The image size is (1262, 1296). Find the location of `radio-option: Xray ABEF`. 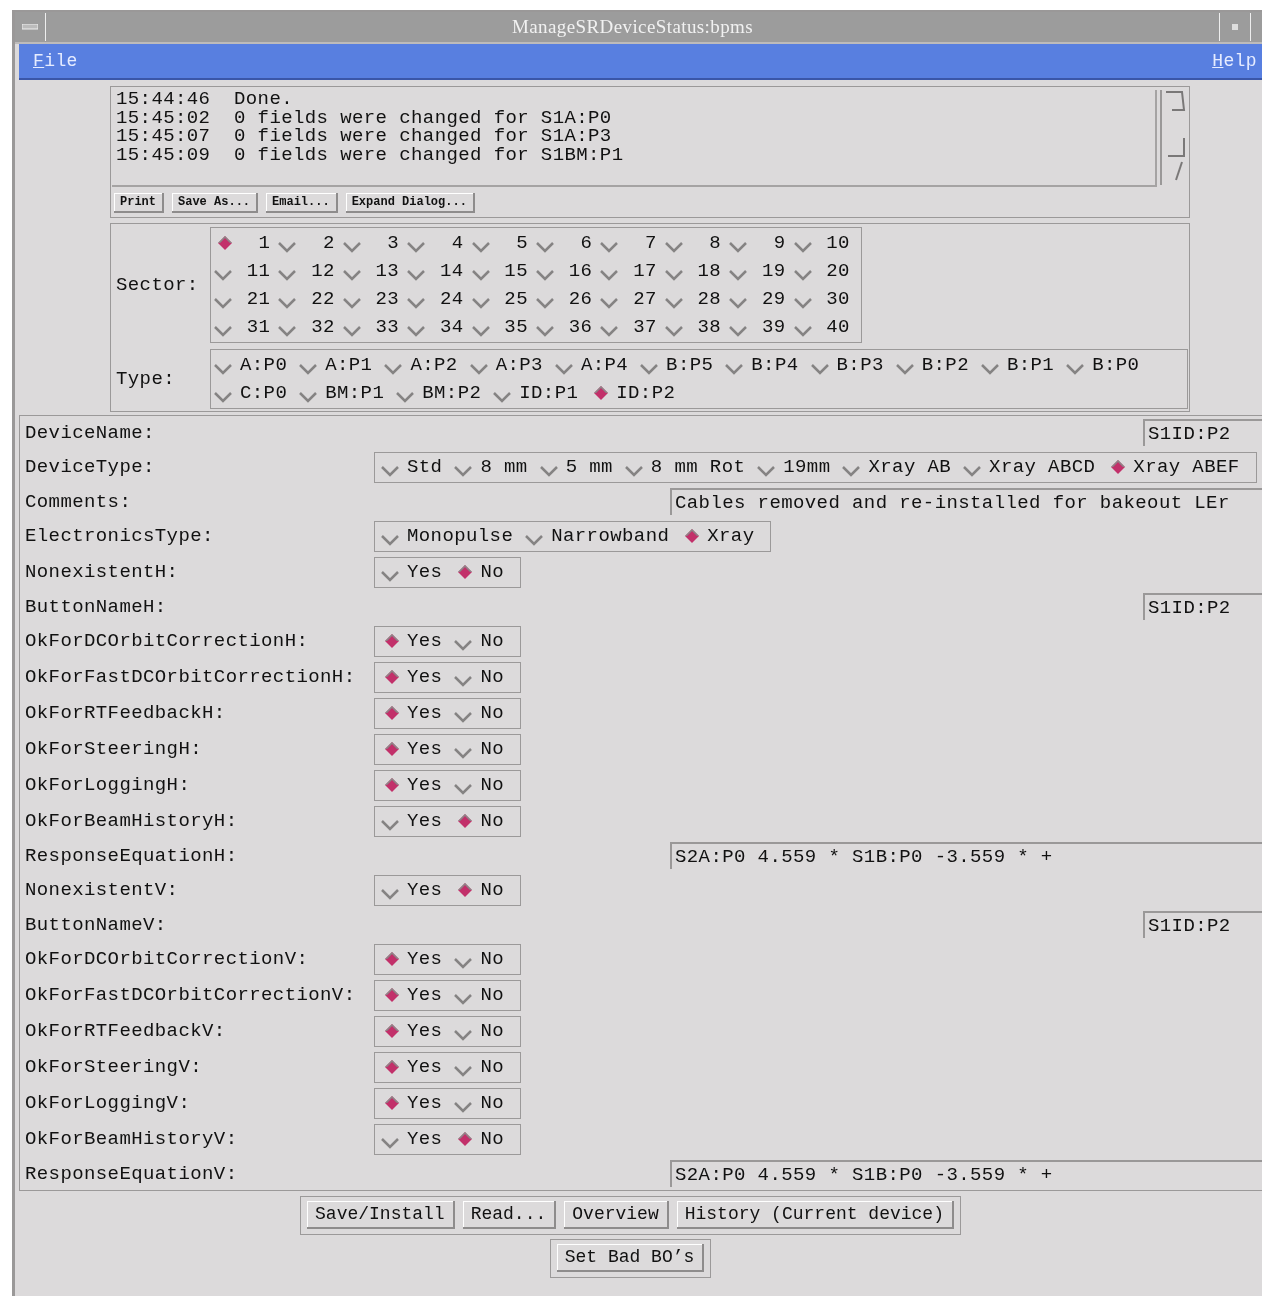

radio-option: Xray ABEF is located at coordinates (1179, 467).